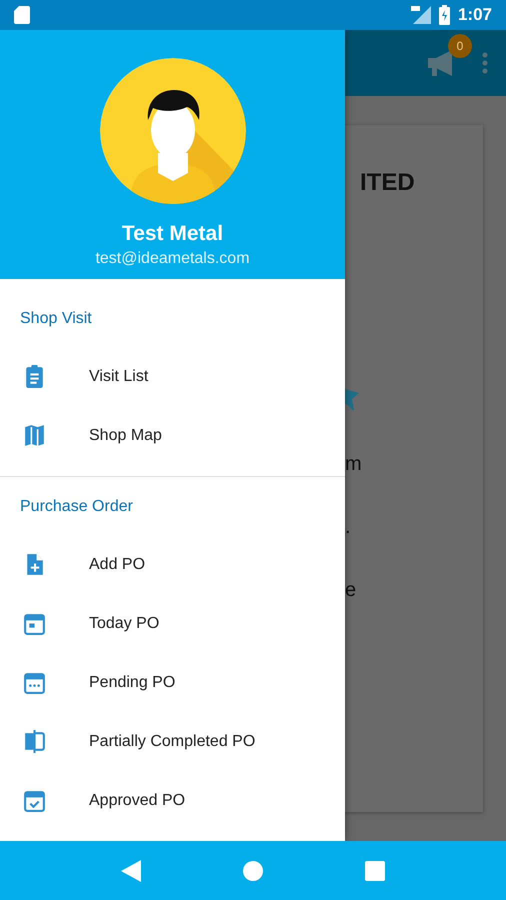 Image resolution: width=506 pixels, height=900 pixels. What do you see at coordinates (172, 741) in the screenshot?
I see `menu-item: Partially Completed PO` at bounding box center [172, 741].